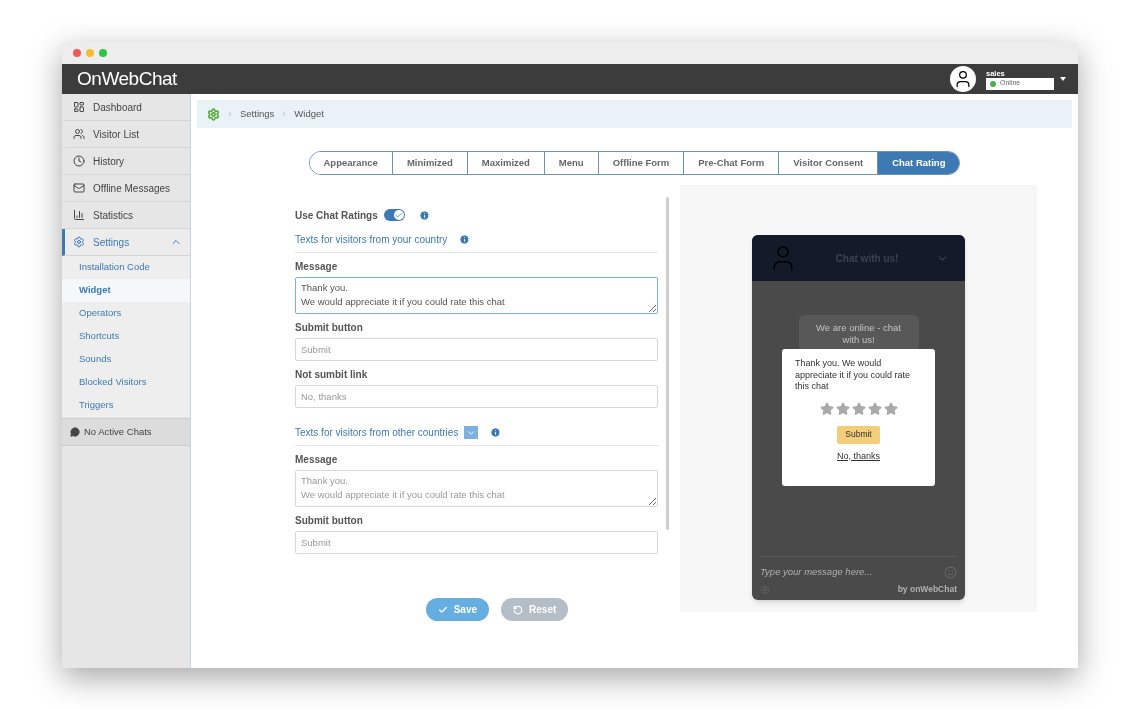  What do you see at coordinates (371, 240) in the screenshot?
I see `section-title: Texts for visitors from your country` at bounding box center [371, 240].